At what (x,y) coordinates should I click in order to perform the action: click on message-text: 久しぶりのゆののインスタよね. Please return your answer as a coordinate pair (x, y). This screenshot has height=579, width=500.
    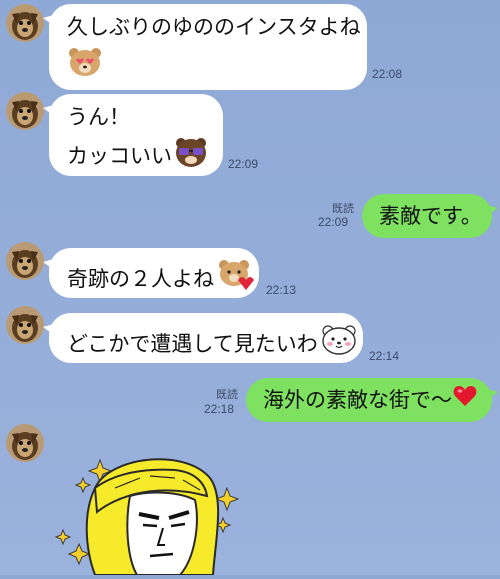
    Looking at the image, I should click on (214, 27).